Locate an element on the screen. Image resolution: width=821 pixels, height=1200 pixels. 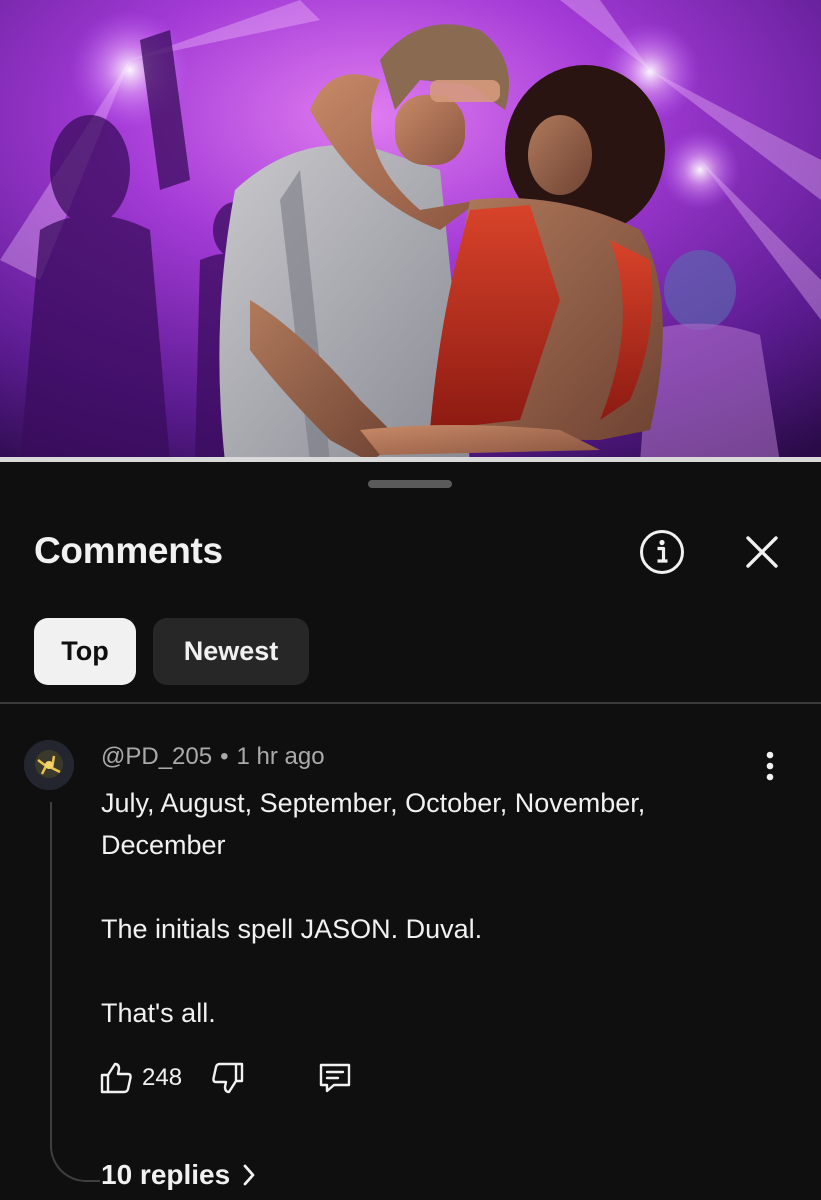
comment-time: 1 hr ago is located at coordinates (280, 756).